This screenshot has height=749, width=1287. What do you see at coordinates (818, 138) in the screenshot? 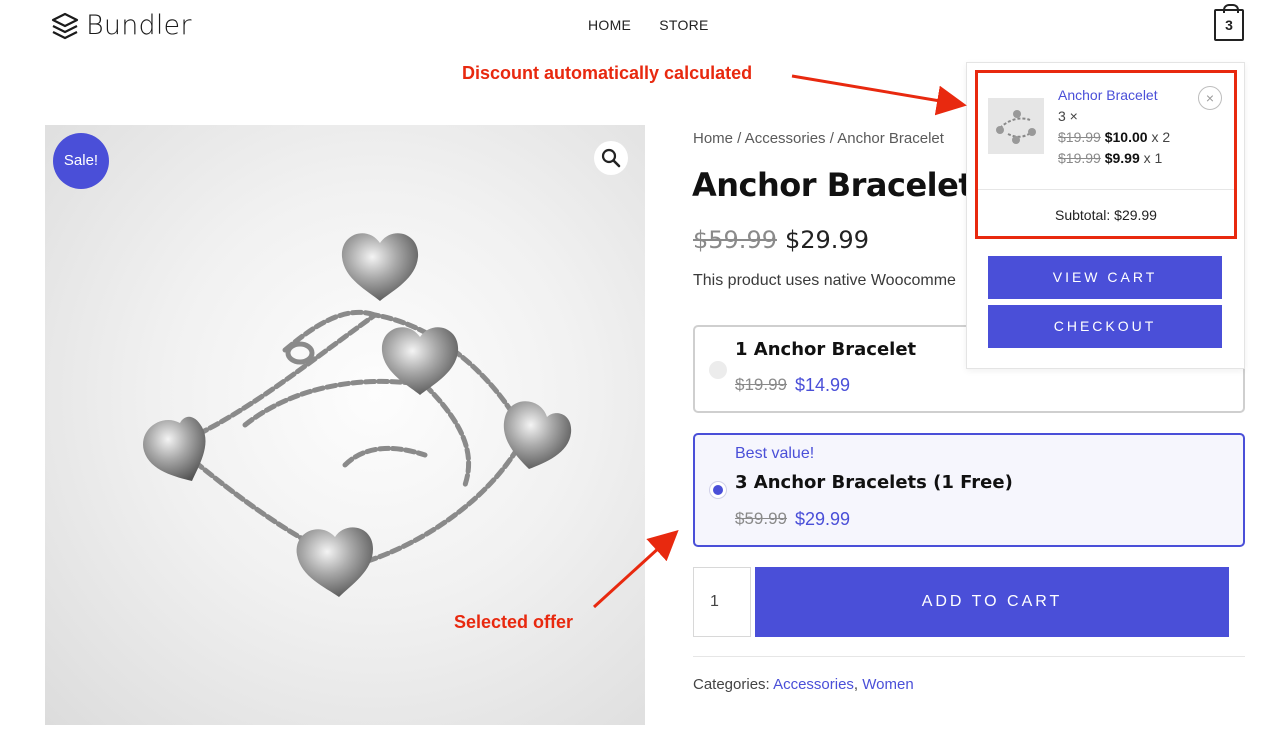
I see `breadcrumb: Home / Accessories / Anchor Bracelet` at bounding box center [818, 138].